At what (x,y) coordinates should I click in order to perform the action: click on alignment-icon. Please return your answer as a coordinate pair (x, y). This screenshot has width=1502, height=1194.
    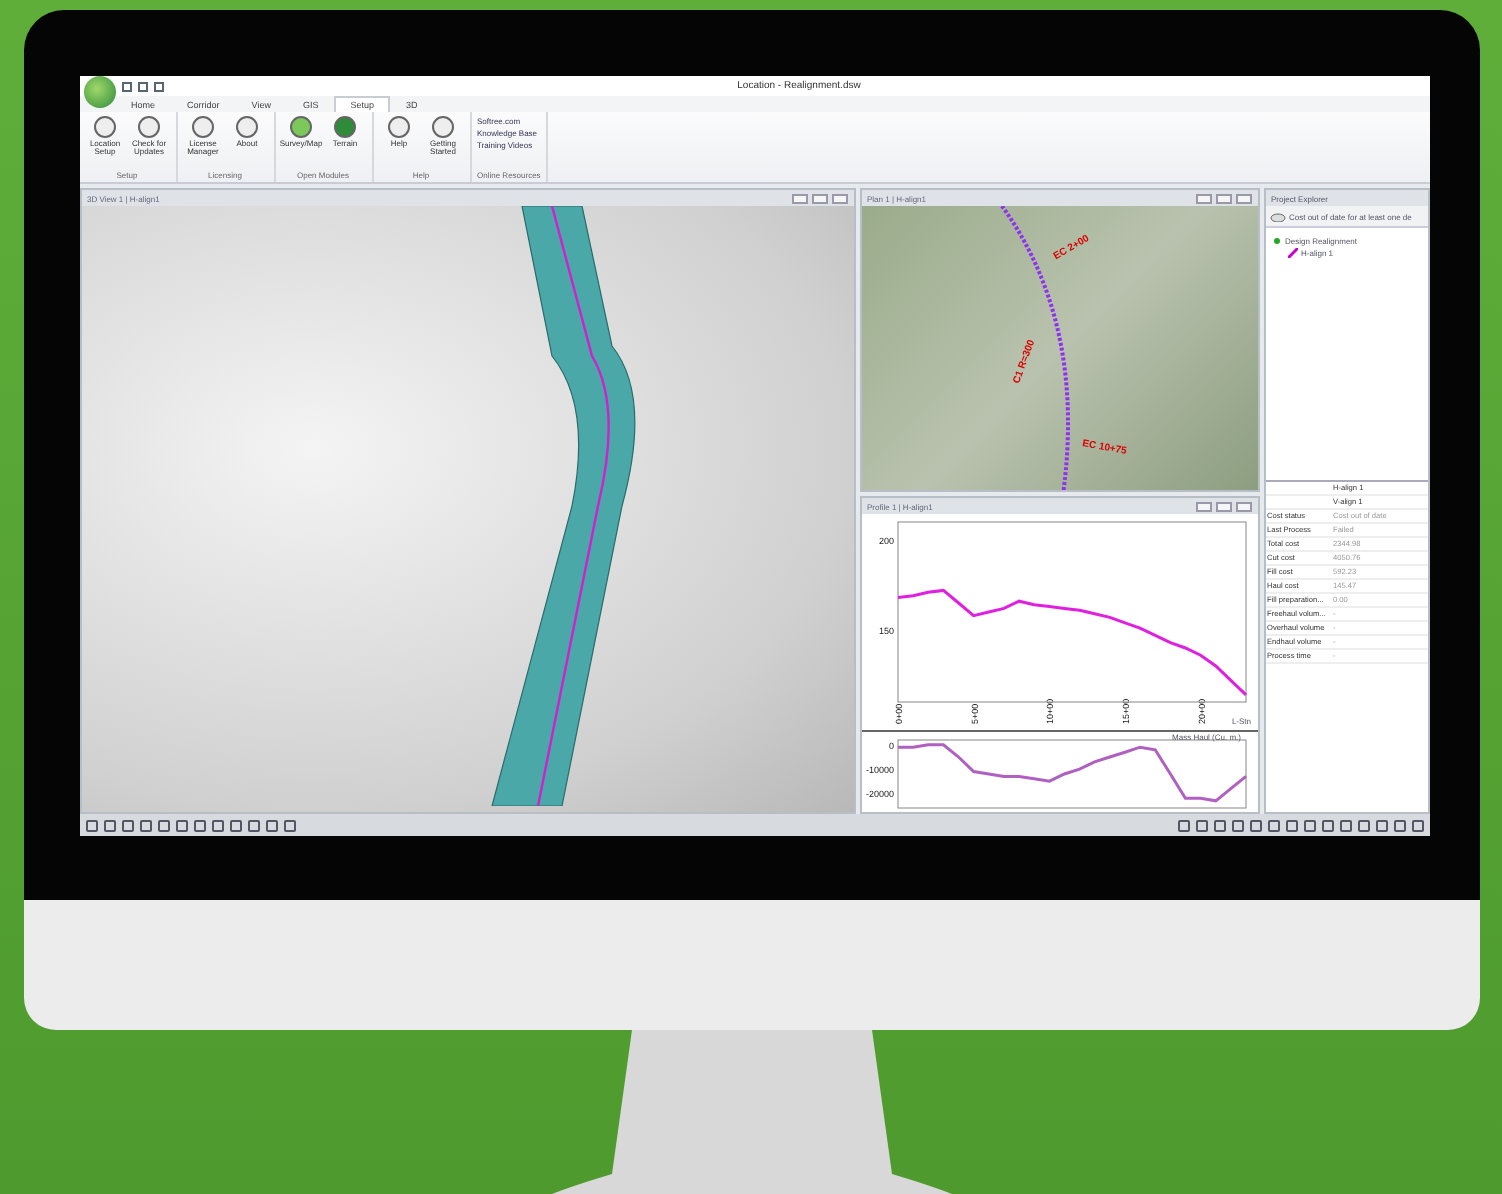
    Looking at the image, I should click on (1292, 252).